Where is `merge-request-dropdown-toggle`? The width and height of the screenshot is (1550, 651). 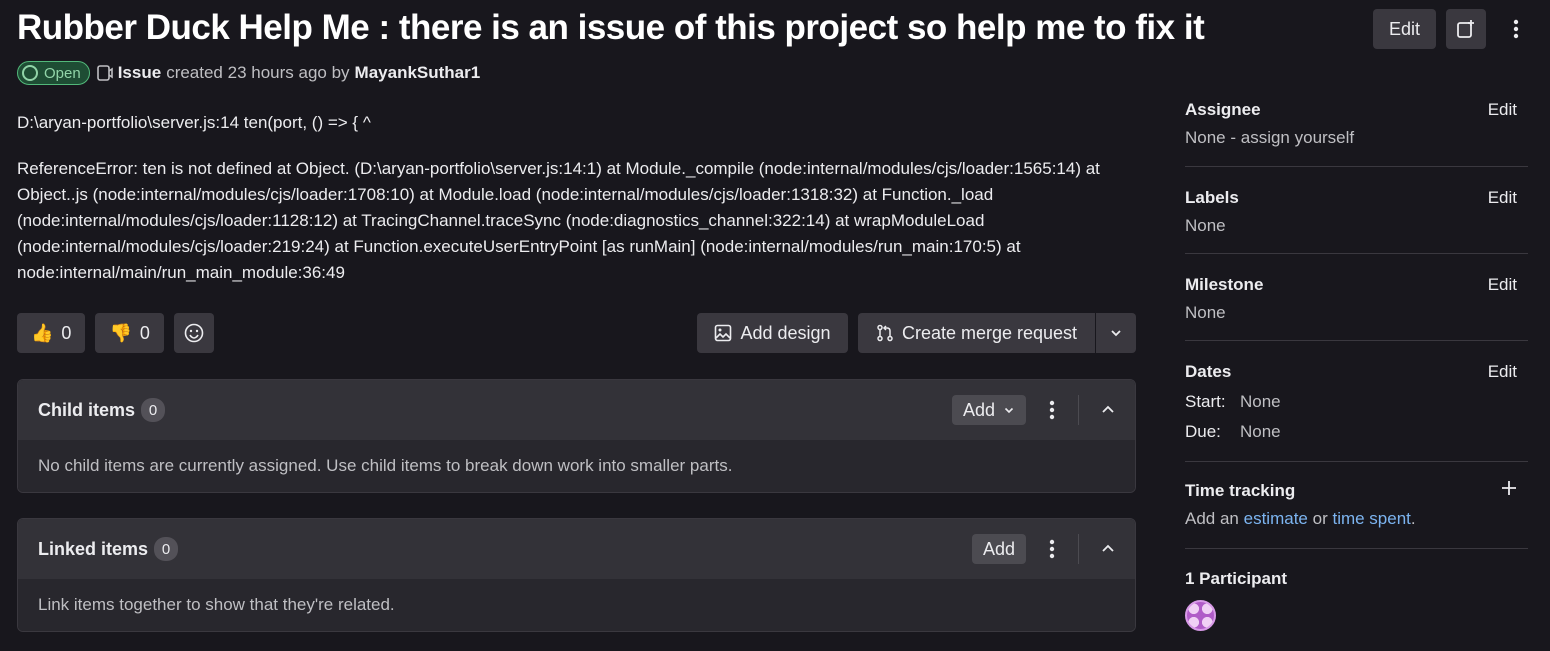 merge-request-dropdown-toggle is located at coordinates (1116, 333).